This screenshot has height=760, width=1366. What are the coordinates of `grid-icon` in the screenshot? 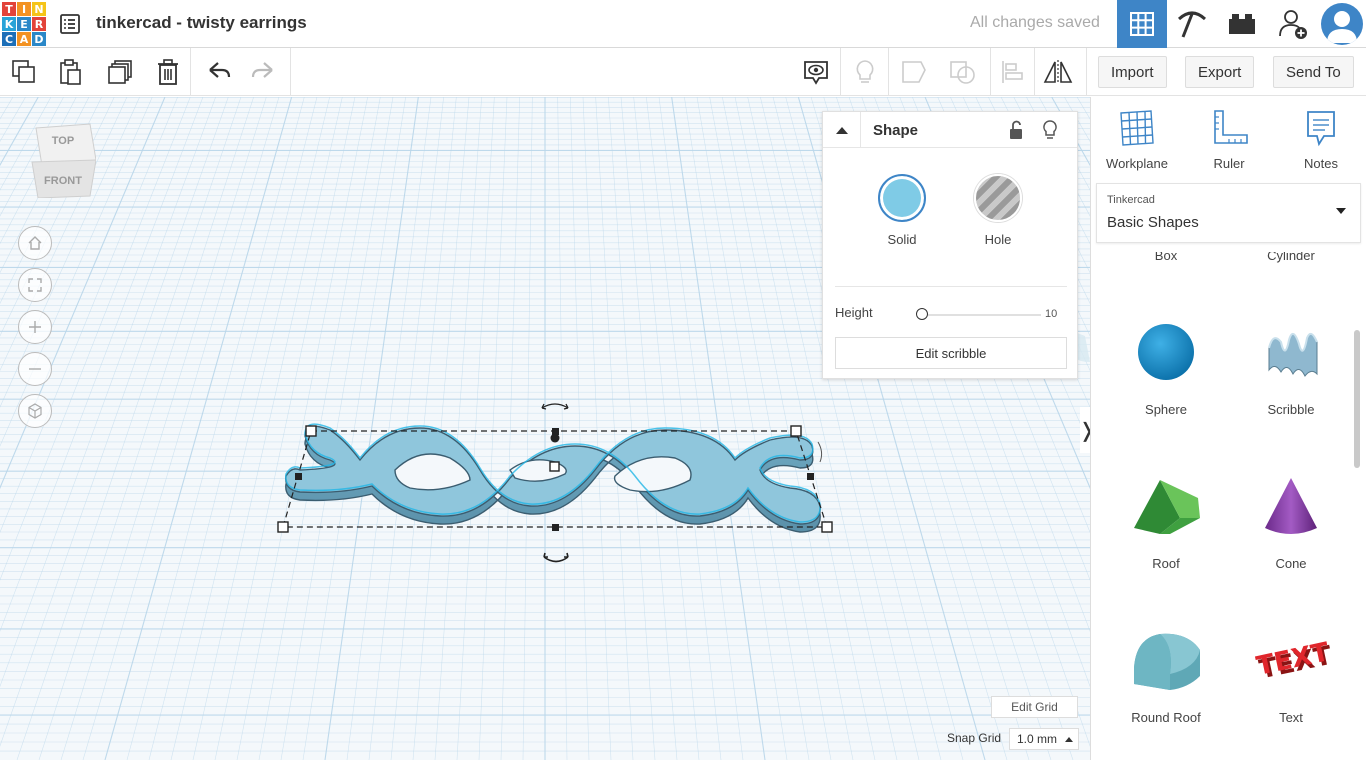 It's located at (1142, 24).